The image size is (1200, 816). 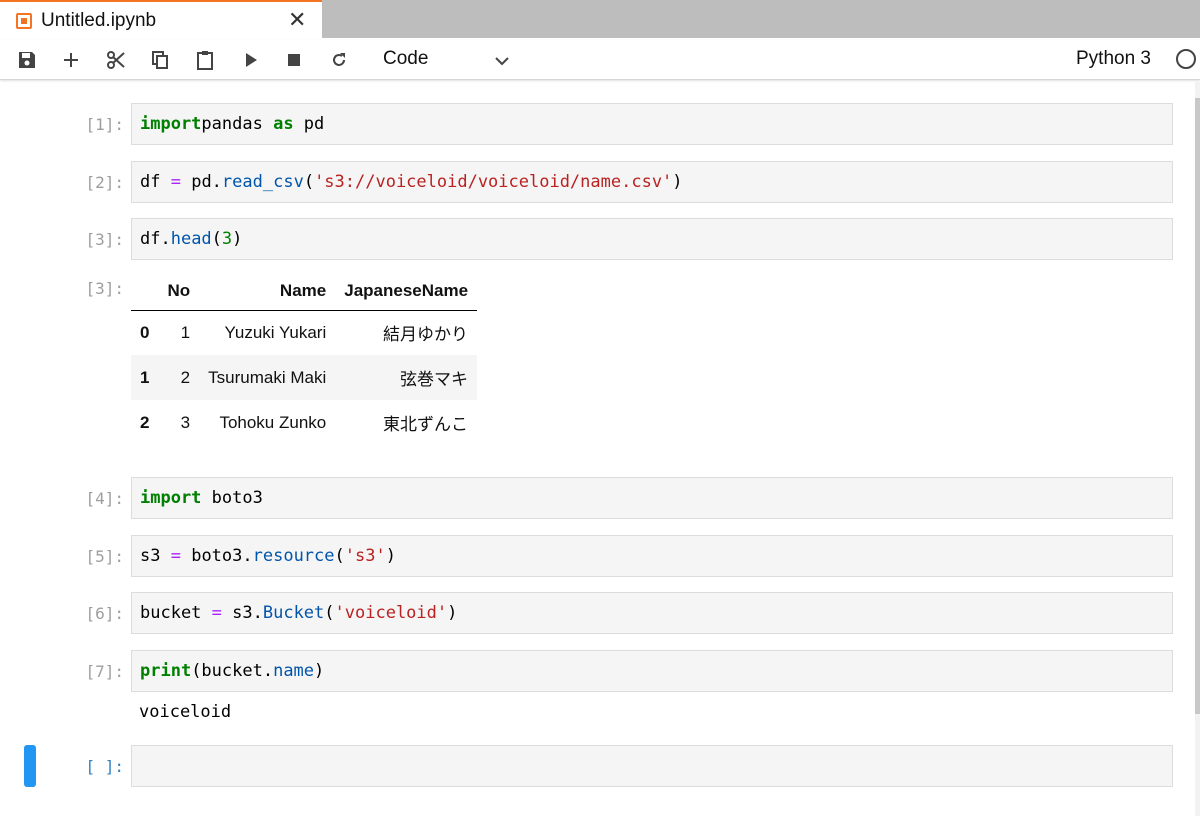 I want to click on table-cell: 弦巻マキ, so click(x=434, y=379).